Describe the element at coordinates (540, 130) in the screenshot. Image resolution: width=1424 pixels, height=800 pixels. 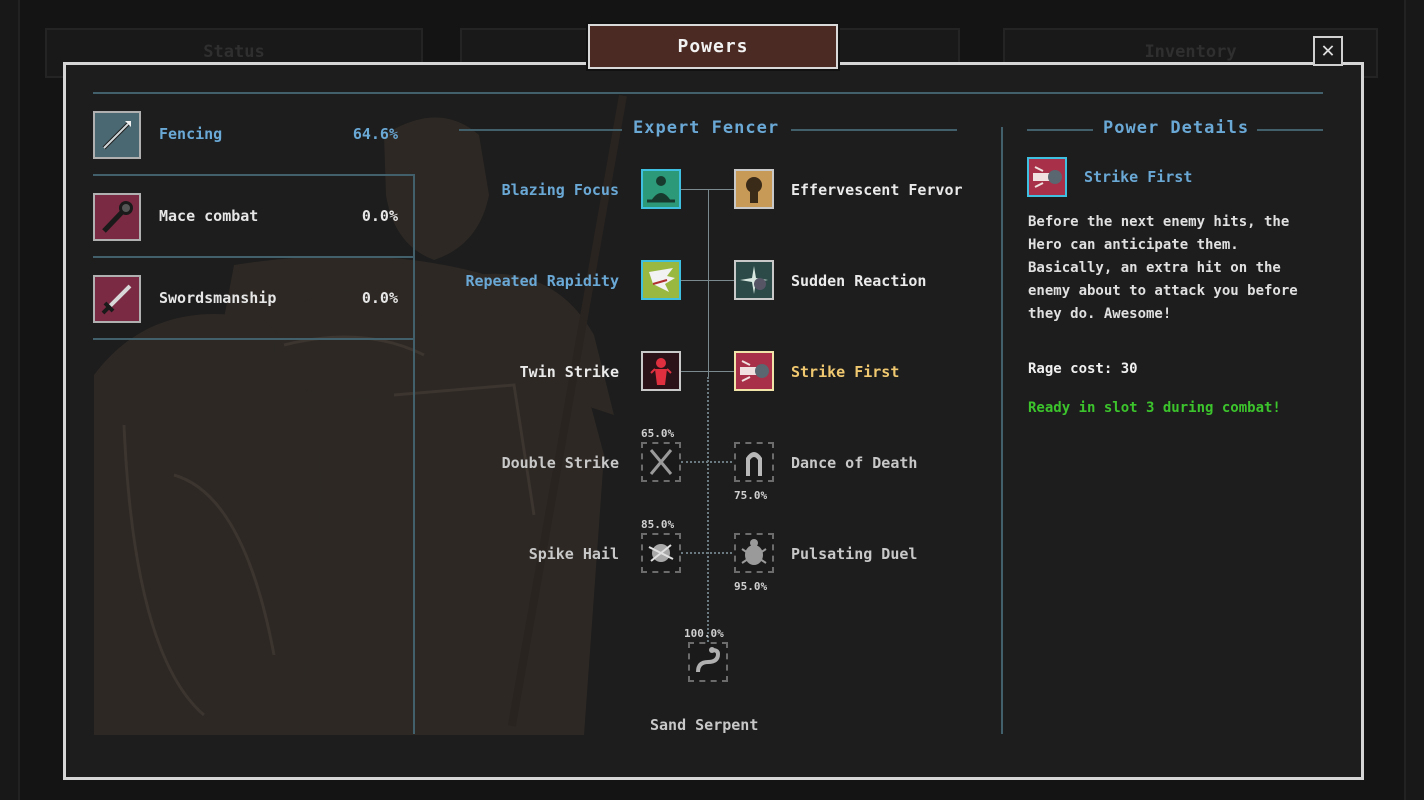
I see `tree-header-line-left` at that location.